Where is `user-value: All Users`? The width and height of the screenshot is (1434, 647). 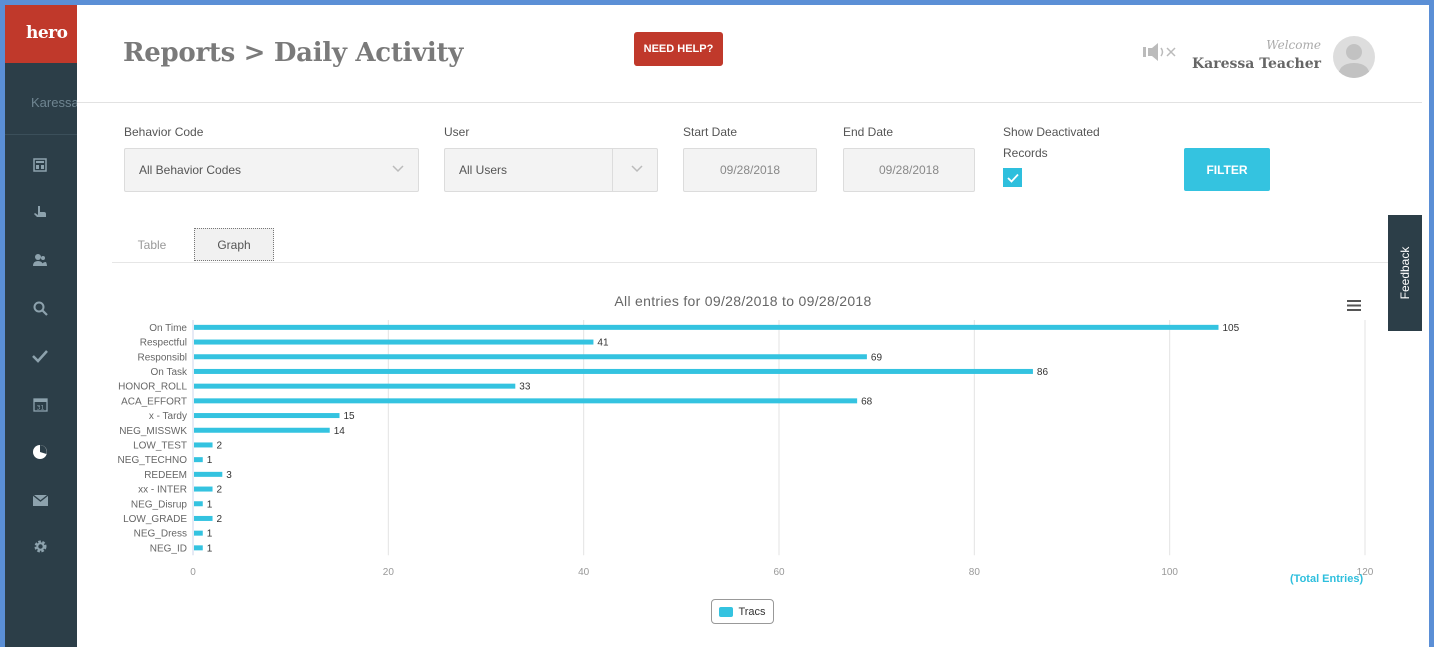
user-value: All Users is located at coordinates (483, 170).